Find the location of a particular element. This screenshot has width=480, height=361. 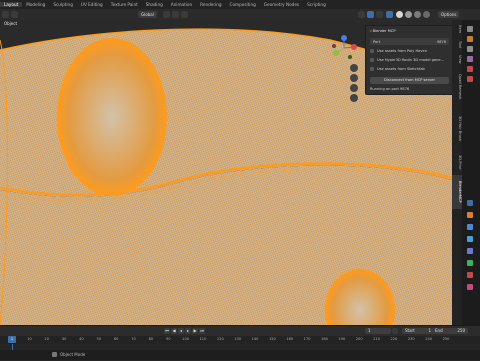

physics-icon is located at coordinates (470, 239).